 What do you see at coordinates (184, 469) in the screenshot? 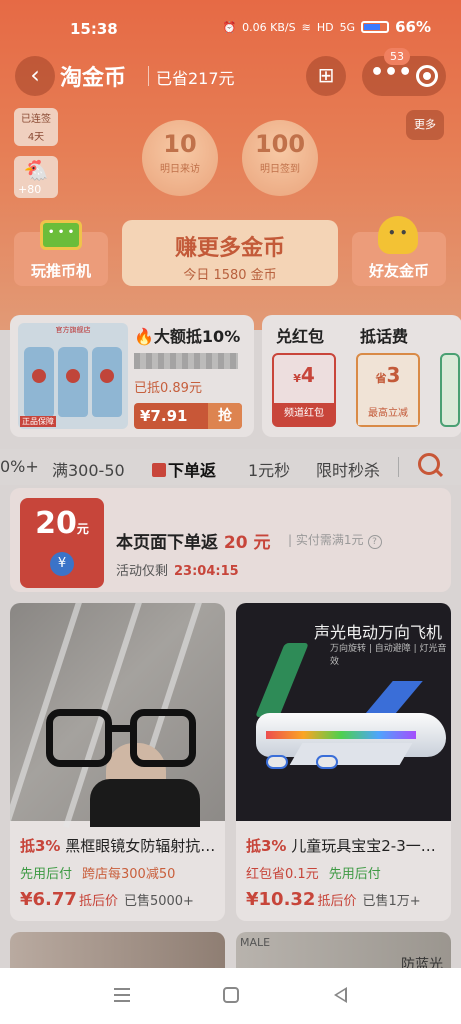
I see `tab-order-rebate: 下单返` at bounding box center [184, 469].